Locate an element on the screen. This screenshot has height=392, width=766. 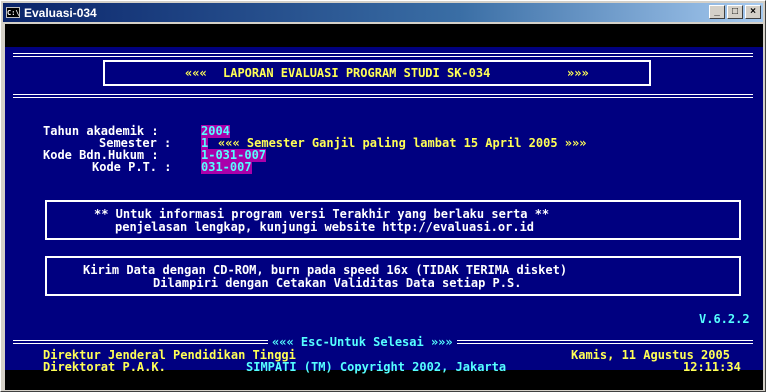
maximize-button: □ is located at coordinates (735, 12).